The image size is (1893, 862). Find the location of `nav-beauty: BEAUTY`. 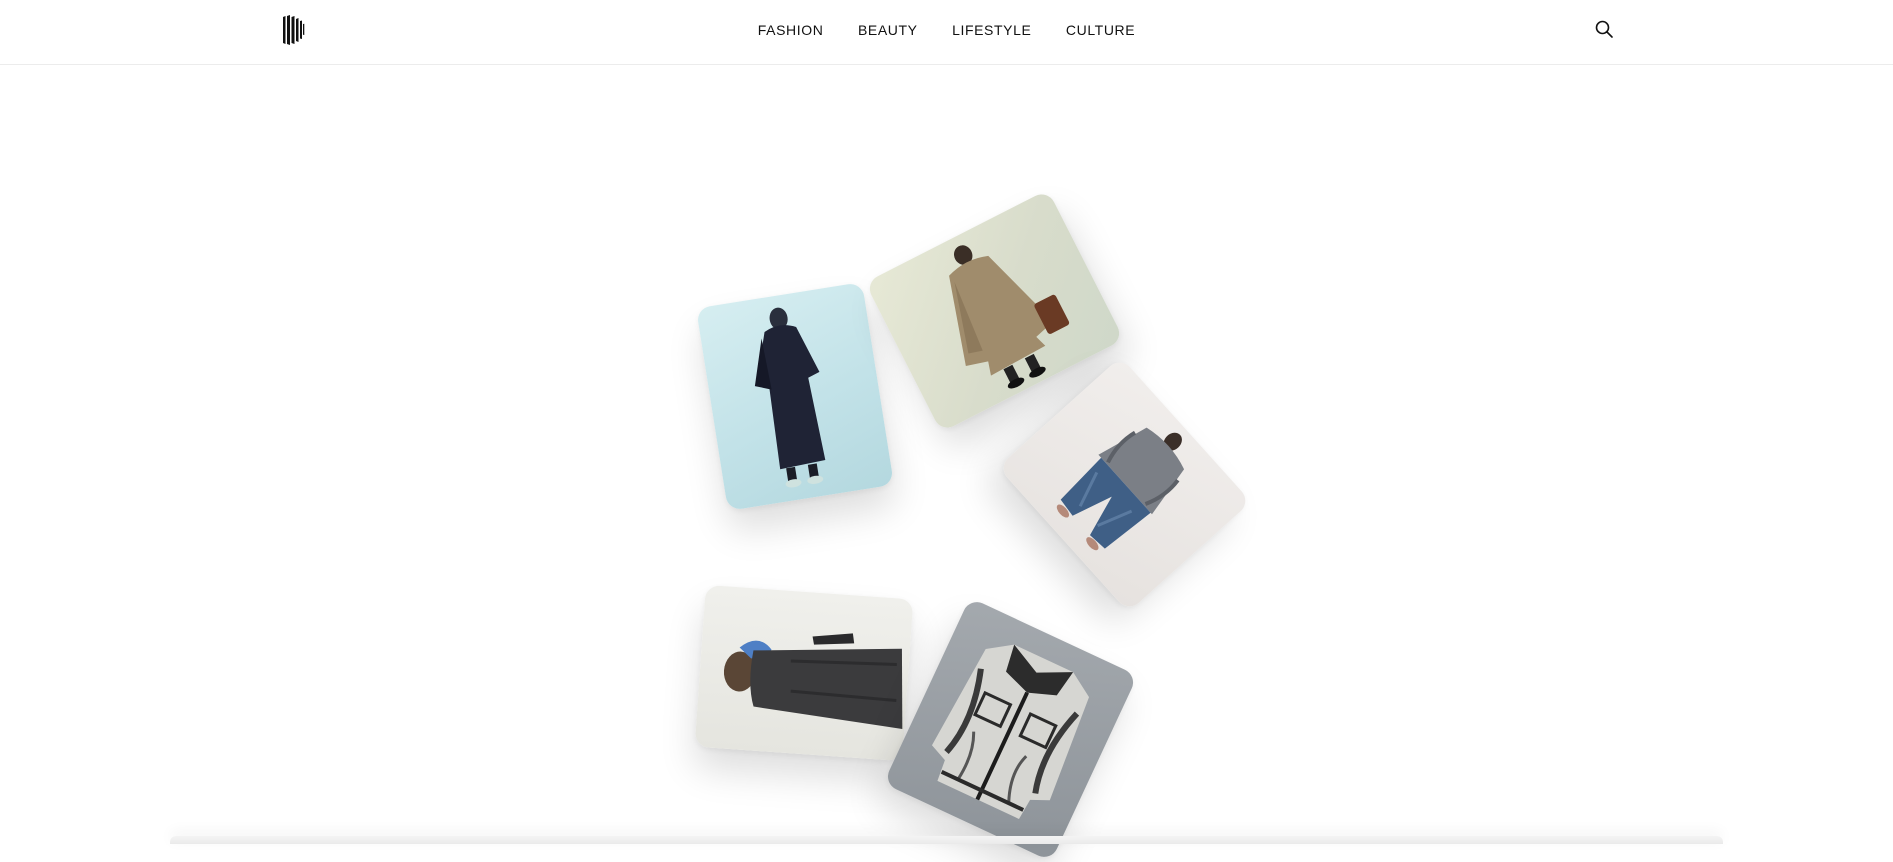

nav-beauty: BEAUTY is located at coordinates (888, 30).